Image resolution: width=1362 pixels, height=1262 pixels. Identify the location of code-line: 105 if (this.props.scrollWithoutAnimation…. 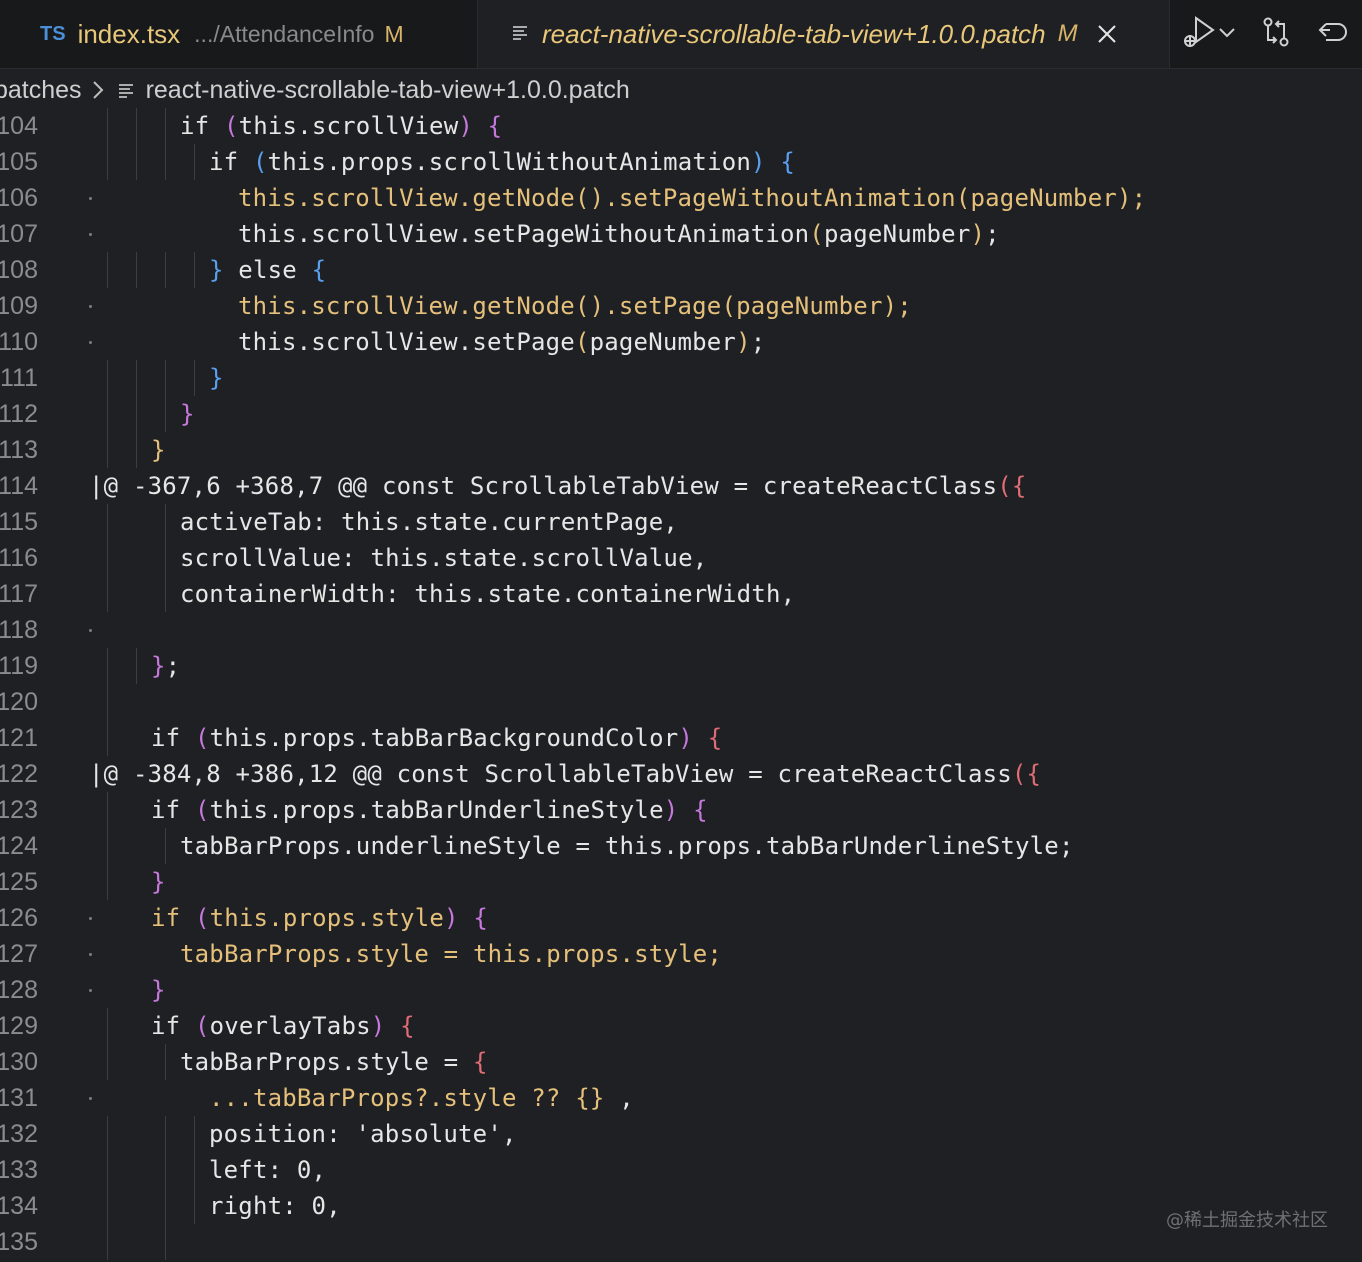
(681, 162).